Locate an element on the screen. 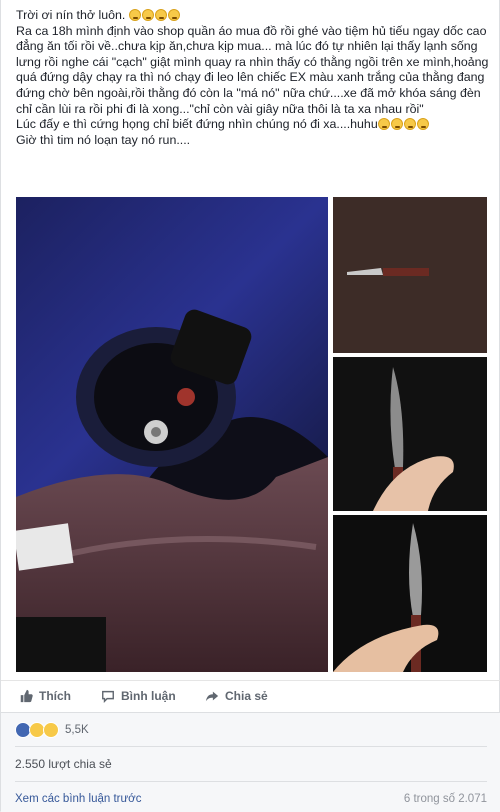 Image resolution: width=500 pixels, height=812 pixels. sad-reaction-icon is located at coordinates (51, 730).